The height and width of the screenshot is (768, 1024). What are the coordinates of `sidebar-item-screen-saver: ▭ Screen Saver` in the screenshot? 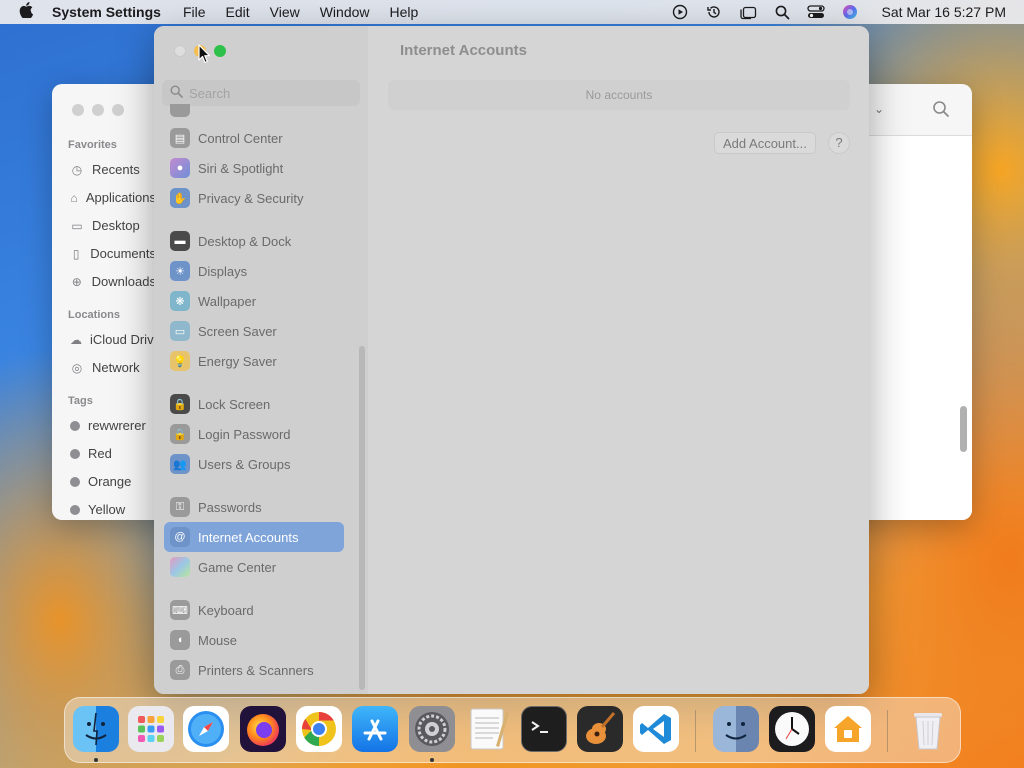 It's located at (254, 331).